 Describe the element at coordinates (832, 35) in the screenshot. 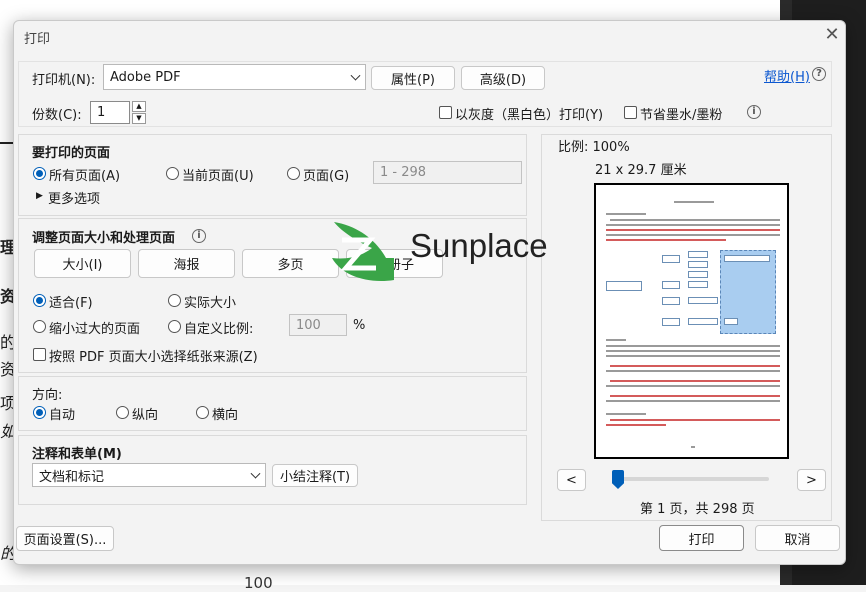

I see `close-icon: ✕` at that location.